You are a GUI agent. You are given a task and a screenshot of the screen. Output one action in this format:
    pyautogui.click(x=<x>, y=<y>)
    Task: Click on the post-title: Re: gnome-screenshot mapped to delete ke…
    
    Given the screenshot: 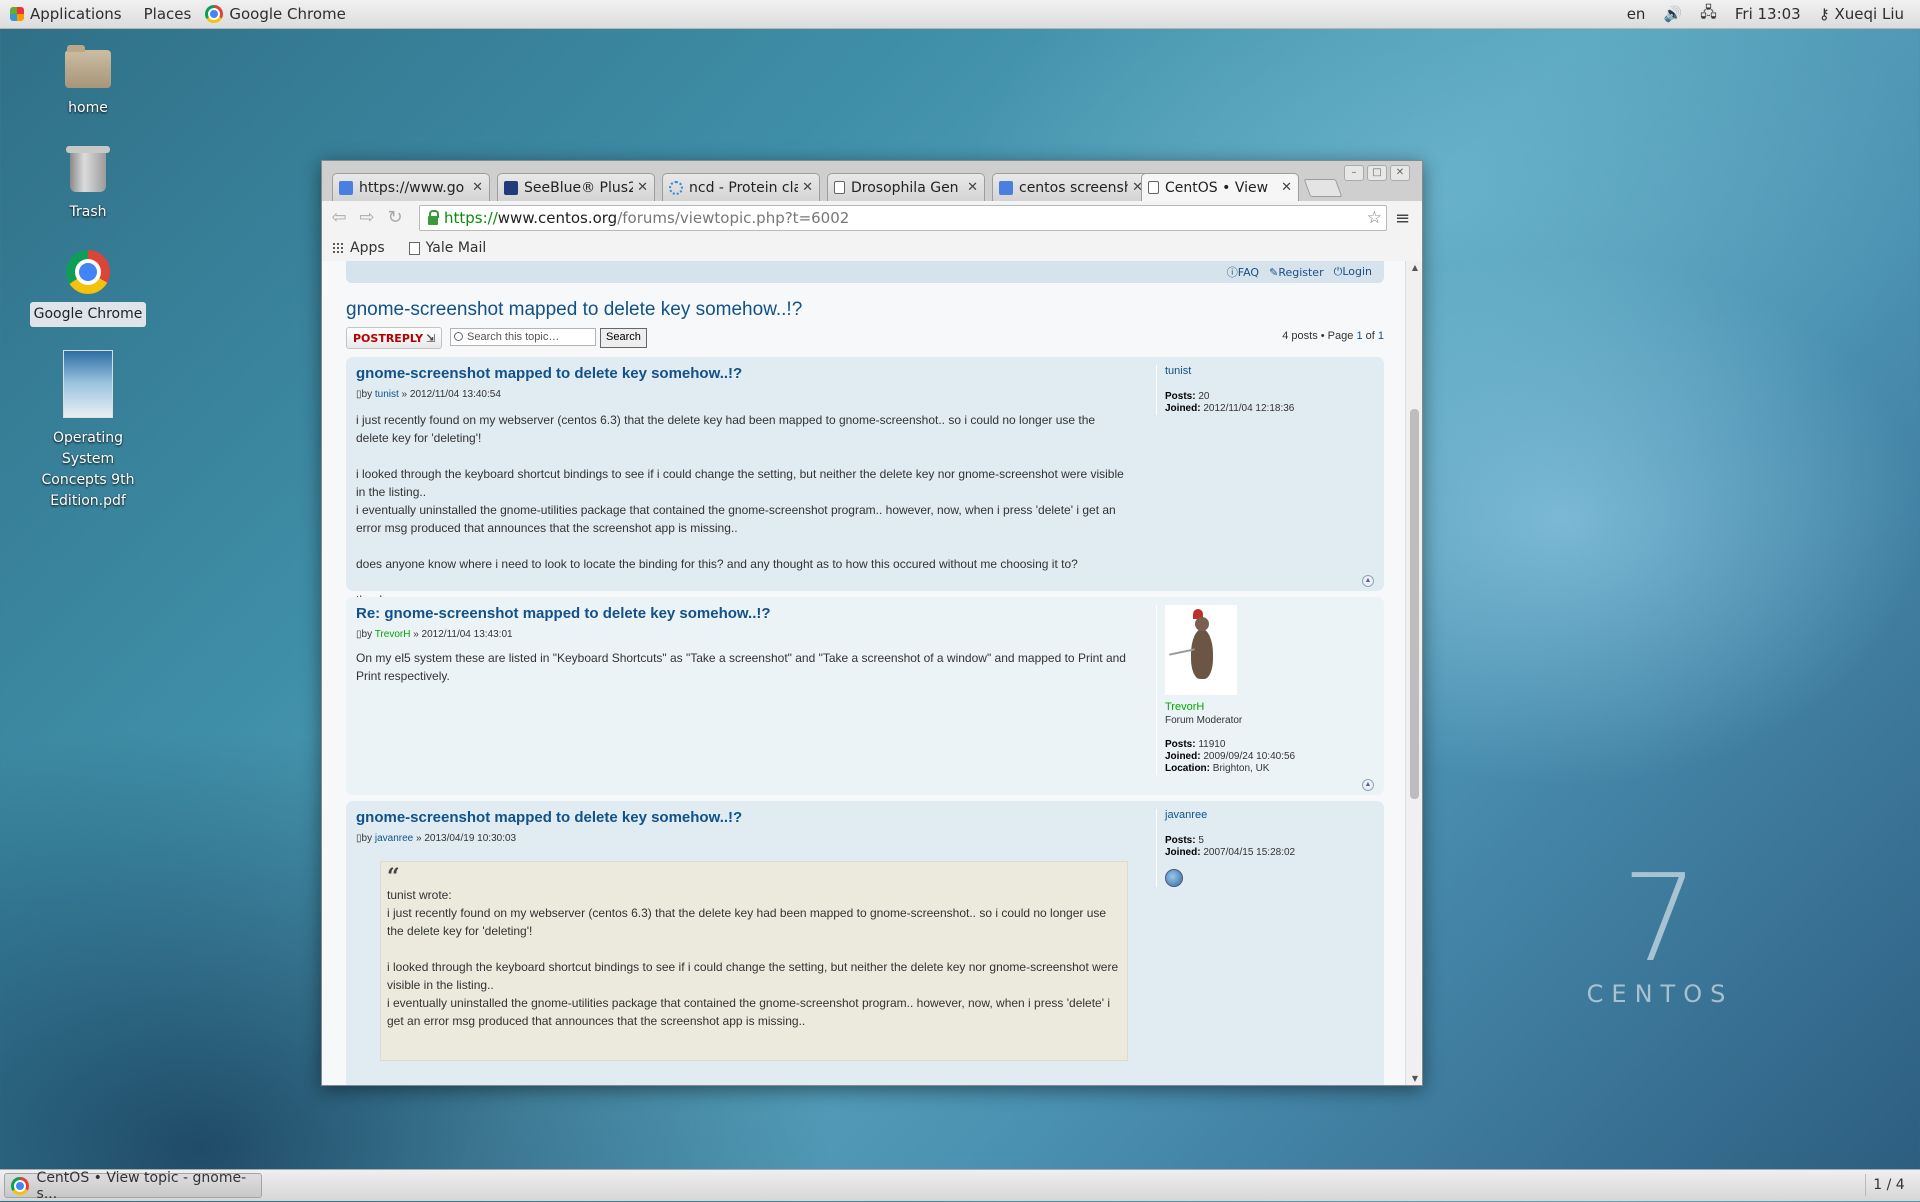 What is the action you would take?
    pyautogui.click(x=563, y=613)
    